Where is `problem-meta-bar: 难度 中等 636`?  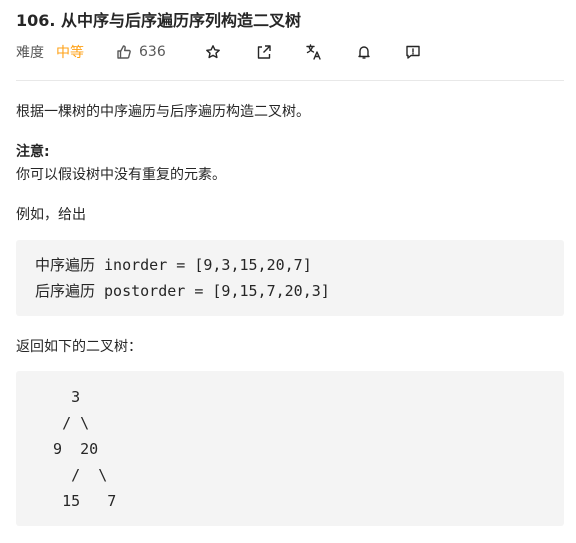
problem-meta-bar: 难度 中等 636 is located at coordinates (290, 52).